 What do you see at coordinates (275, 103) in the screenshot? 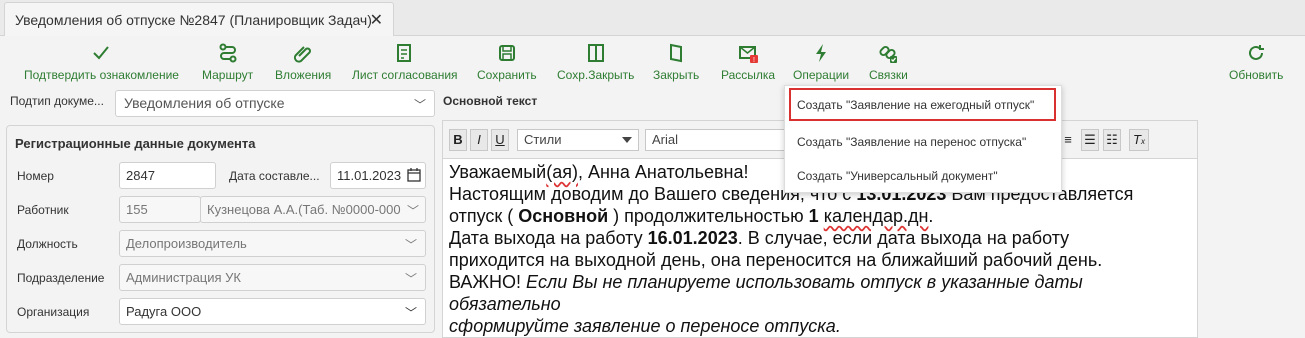
I see `subtype-select: Уведомления об отпуске ﹀` at bounding box center [275, 103].